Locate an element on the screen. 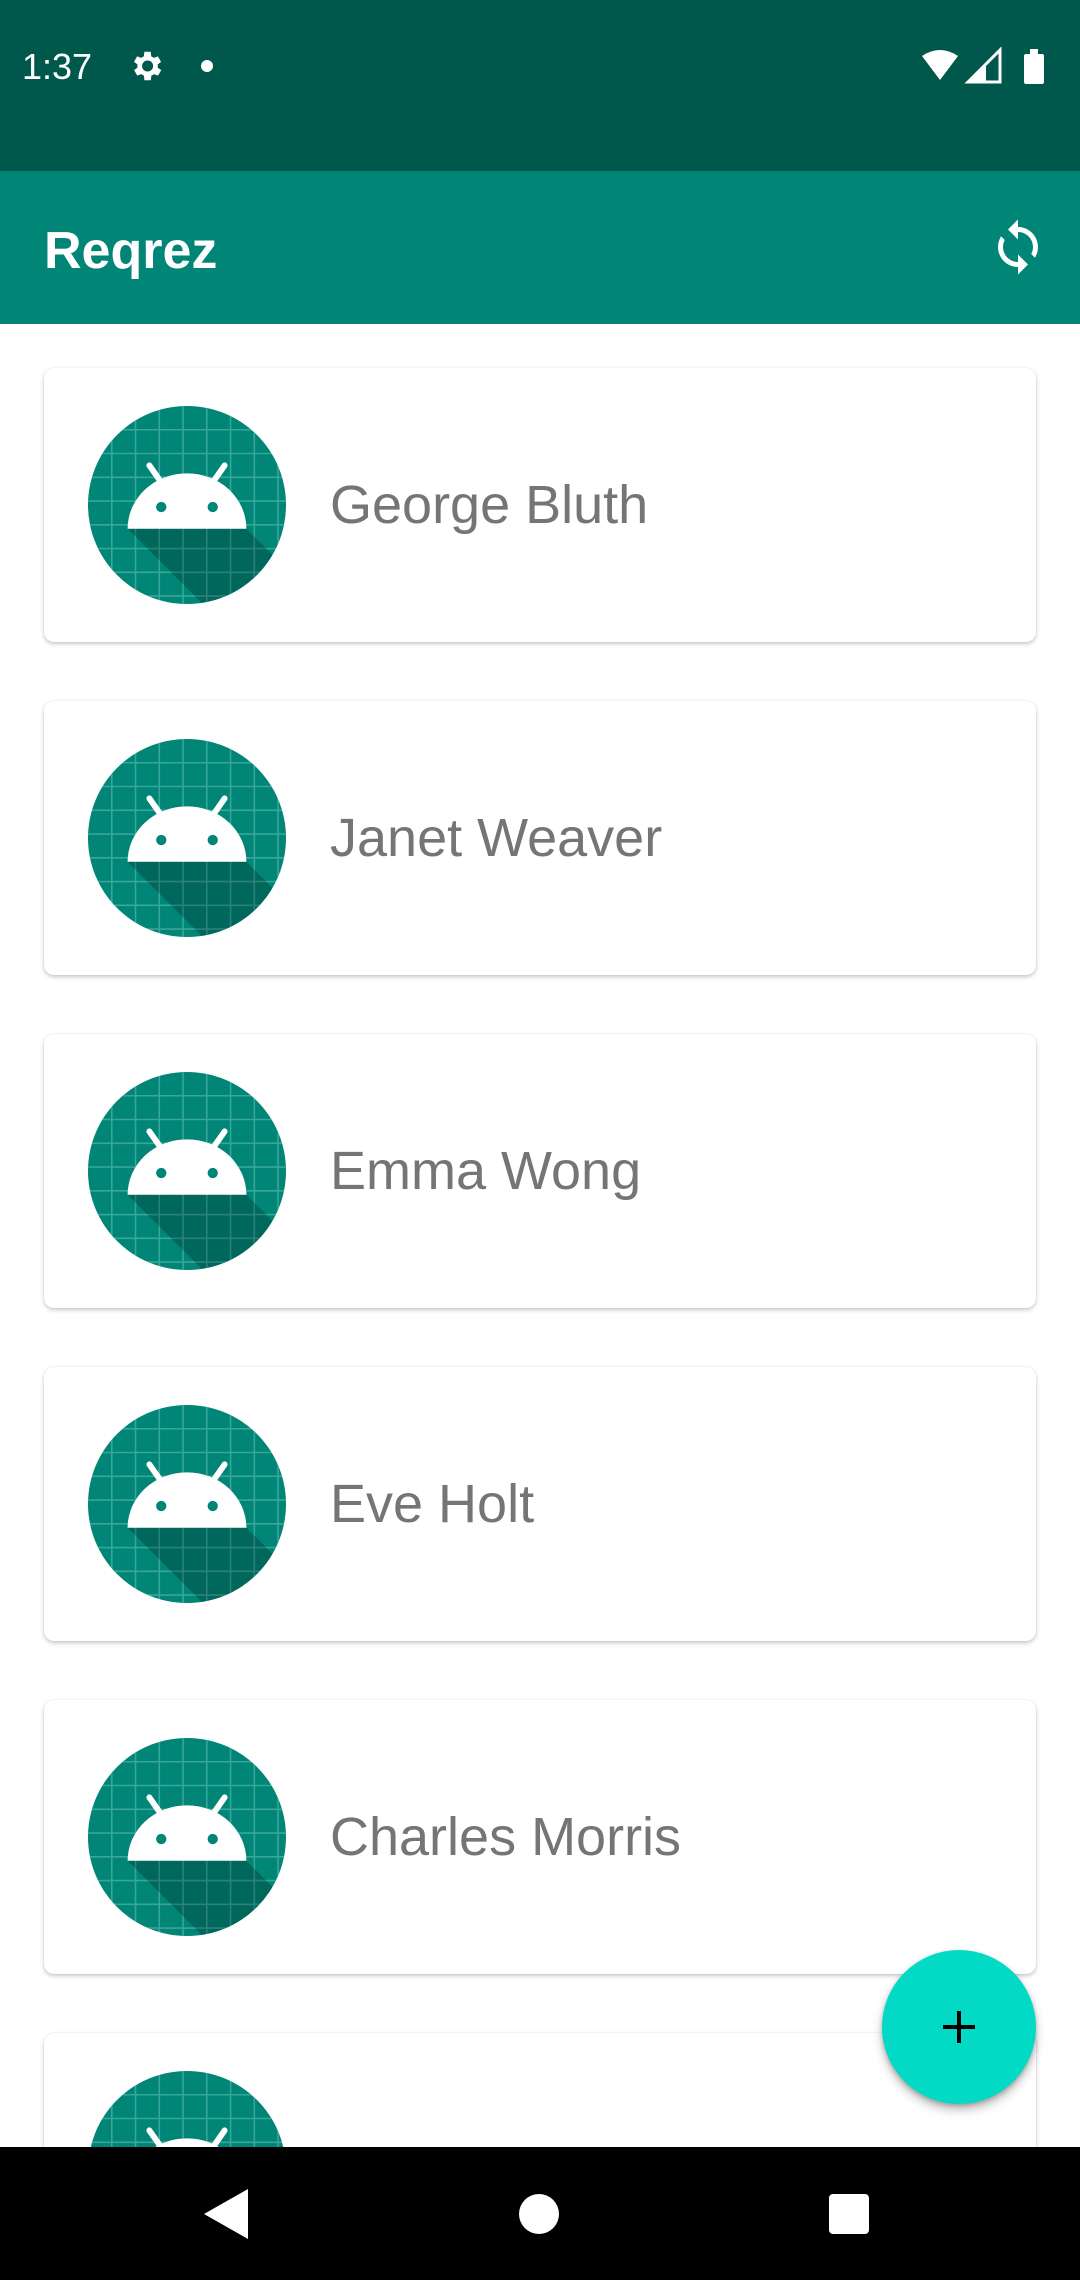 The width and height of the screenshot is (1080, 2280). system-status-icons is located at coordinates (983, 65).